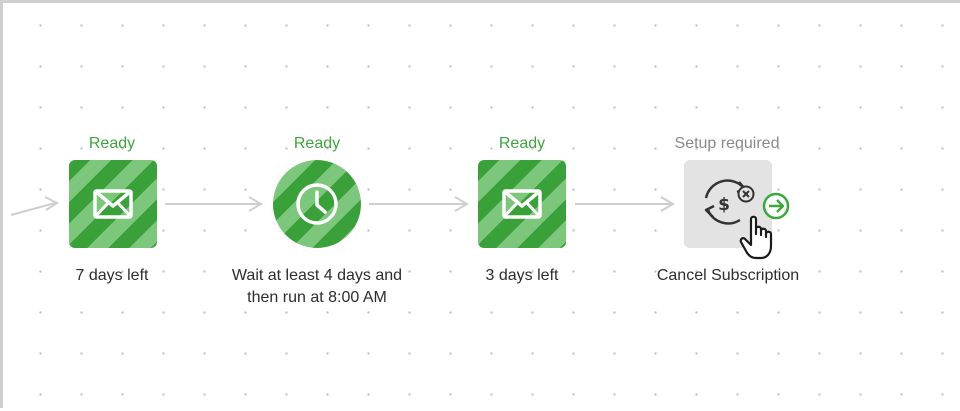 This screenshot has width=960, height=411. I want to click on step-2-label-line-2: then run at 8:00 AM, so click(317, 297).